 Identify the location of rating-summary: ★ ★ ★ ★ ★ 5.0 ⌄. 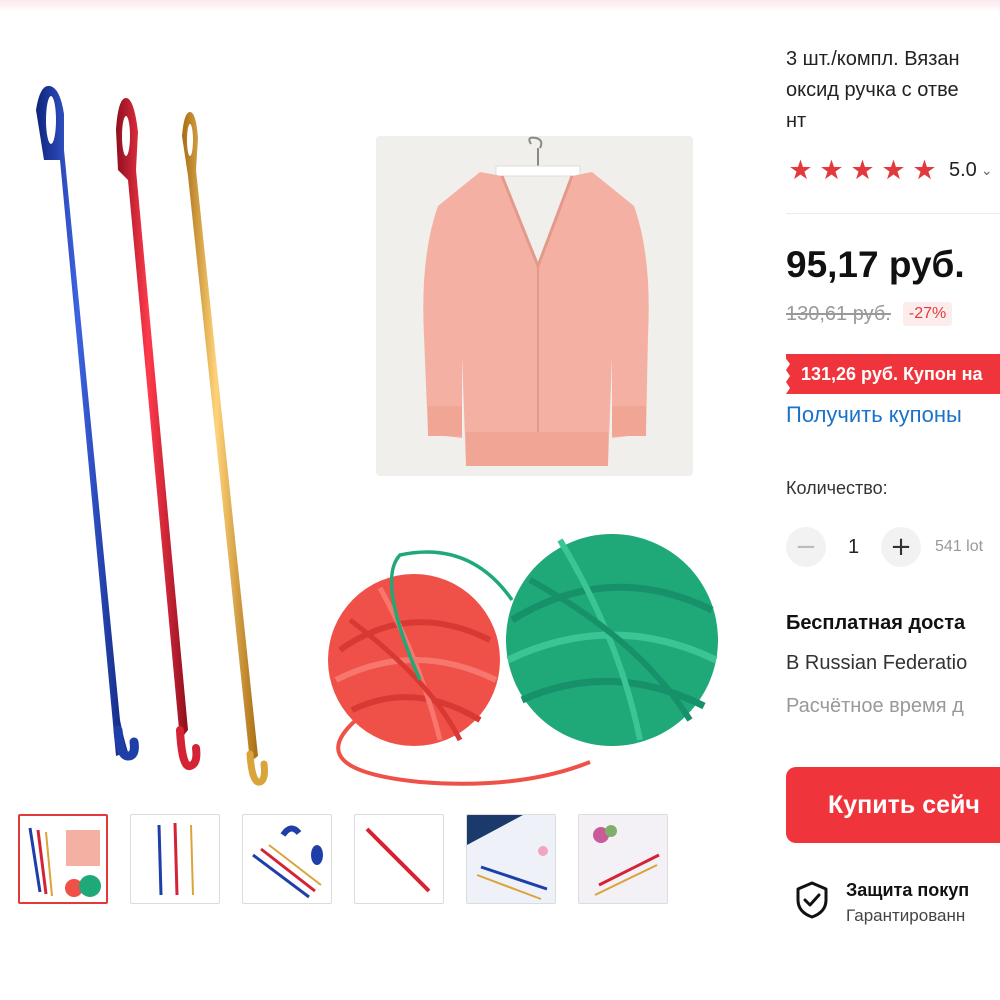
(889, 170).